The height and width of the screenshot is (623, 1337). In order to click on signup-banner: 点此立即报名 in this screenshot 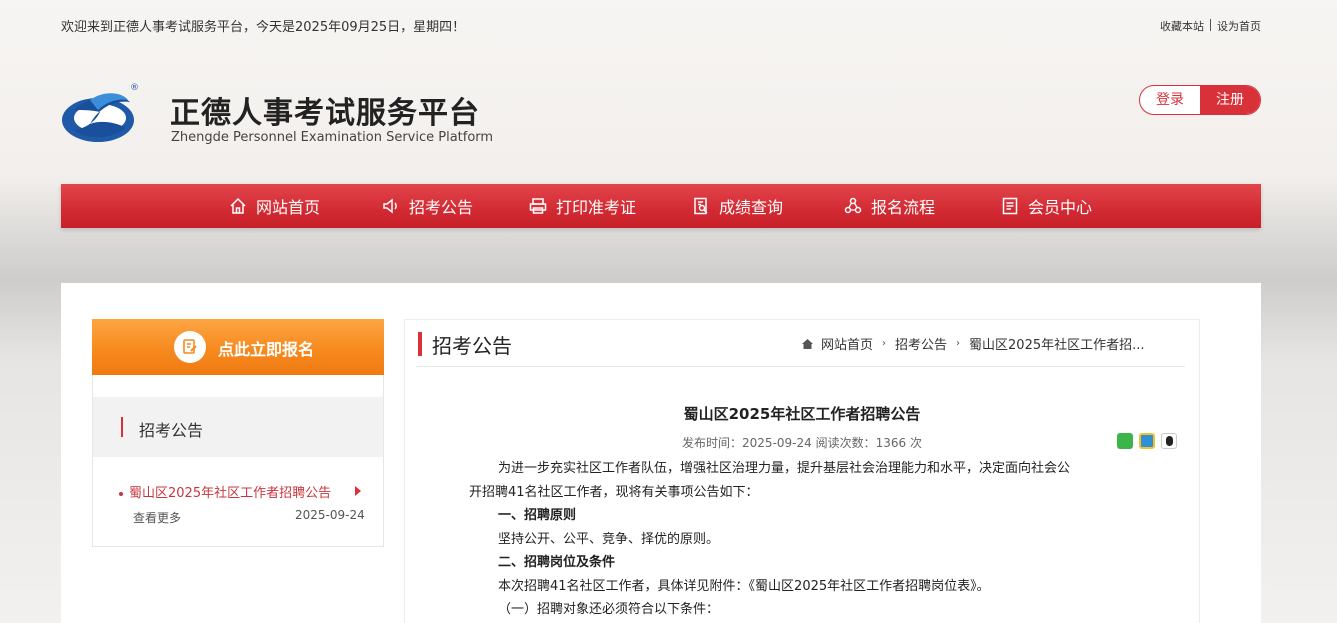, I will do `click(238, 347)`.